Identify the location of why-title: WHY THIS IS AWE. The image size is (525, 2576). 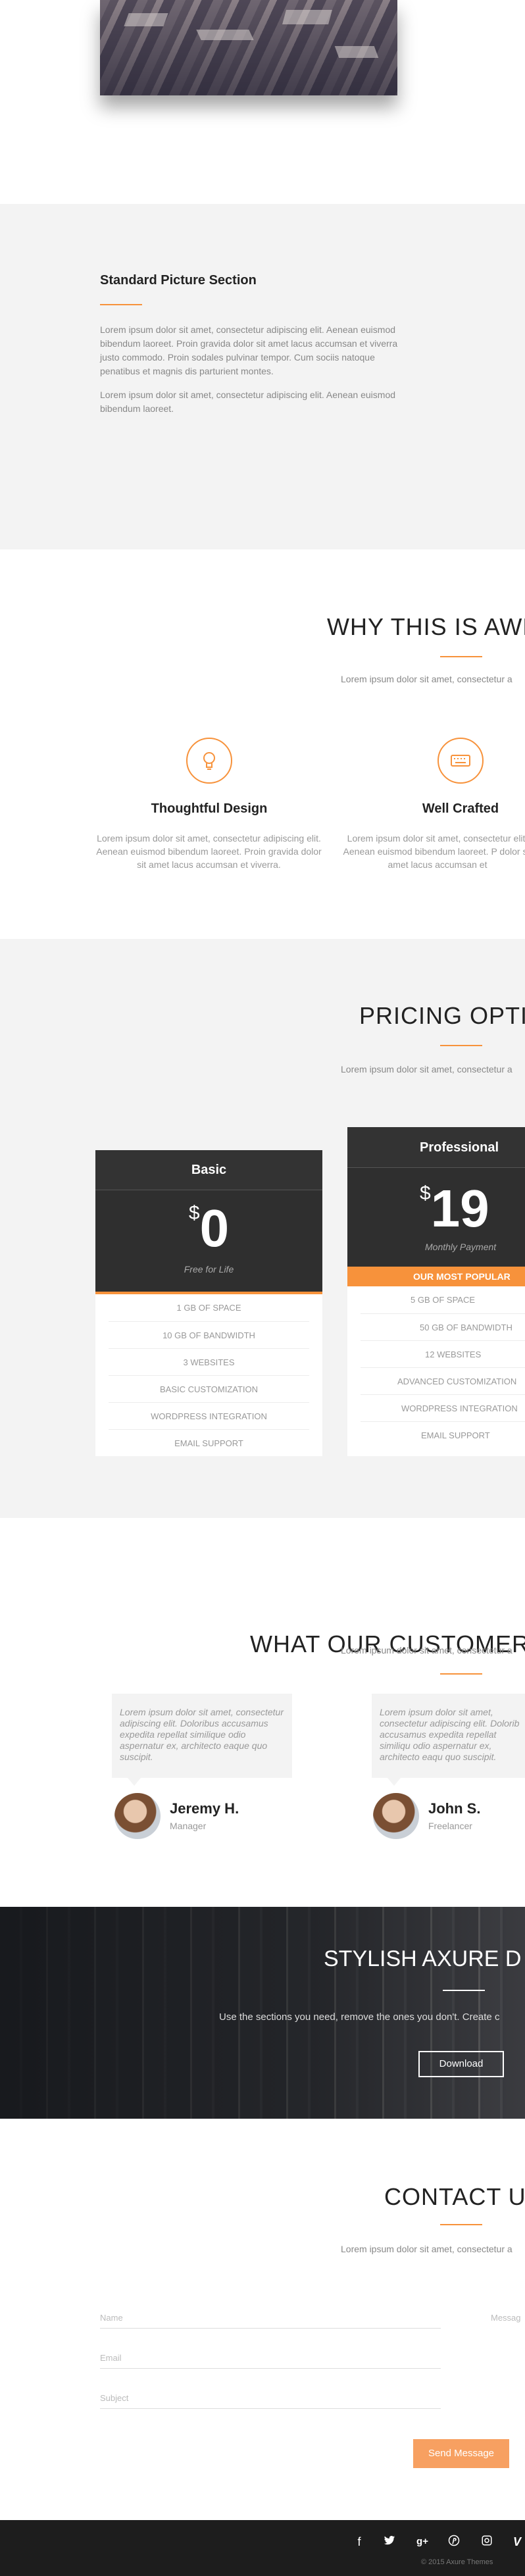
(426, 626).